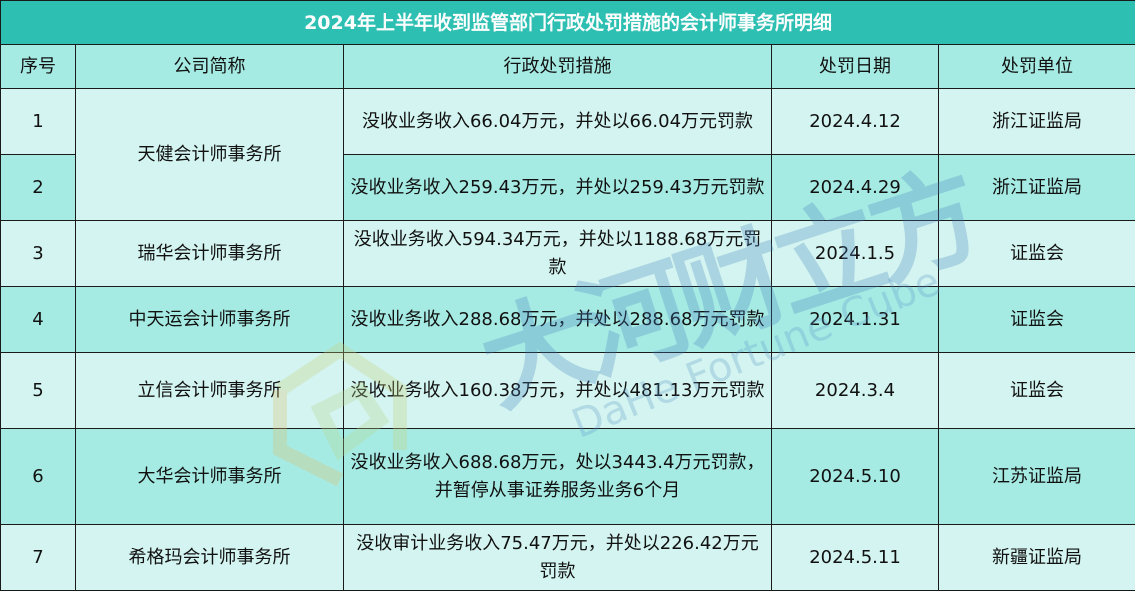 This screenshot has height=595, width=1135. What do you see at coordinates (38, 557) in the screenshot?
I see `cell-no: 7` at bounding box center [38, 557].